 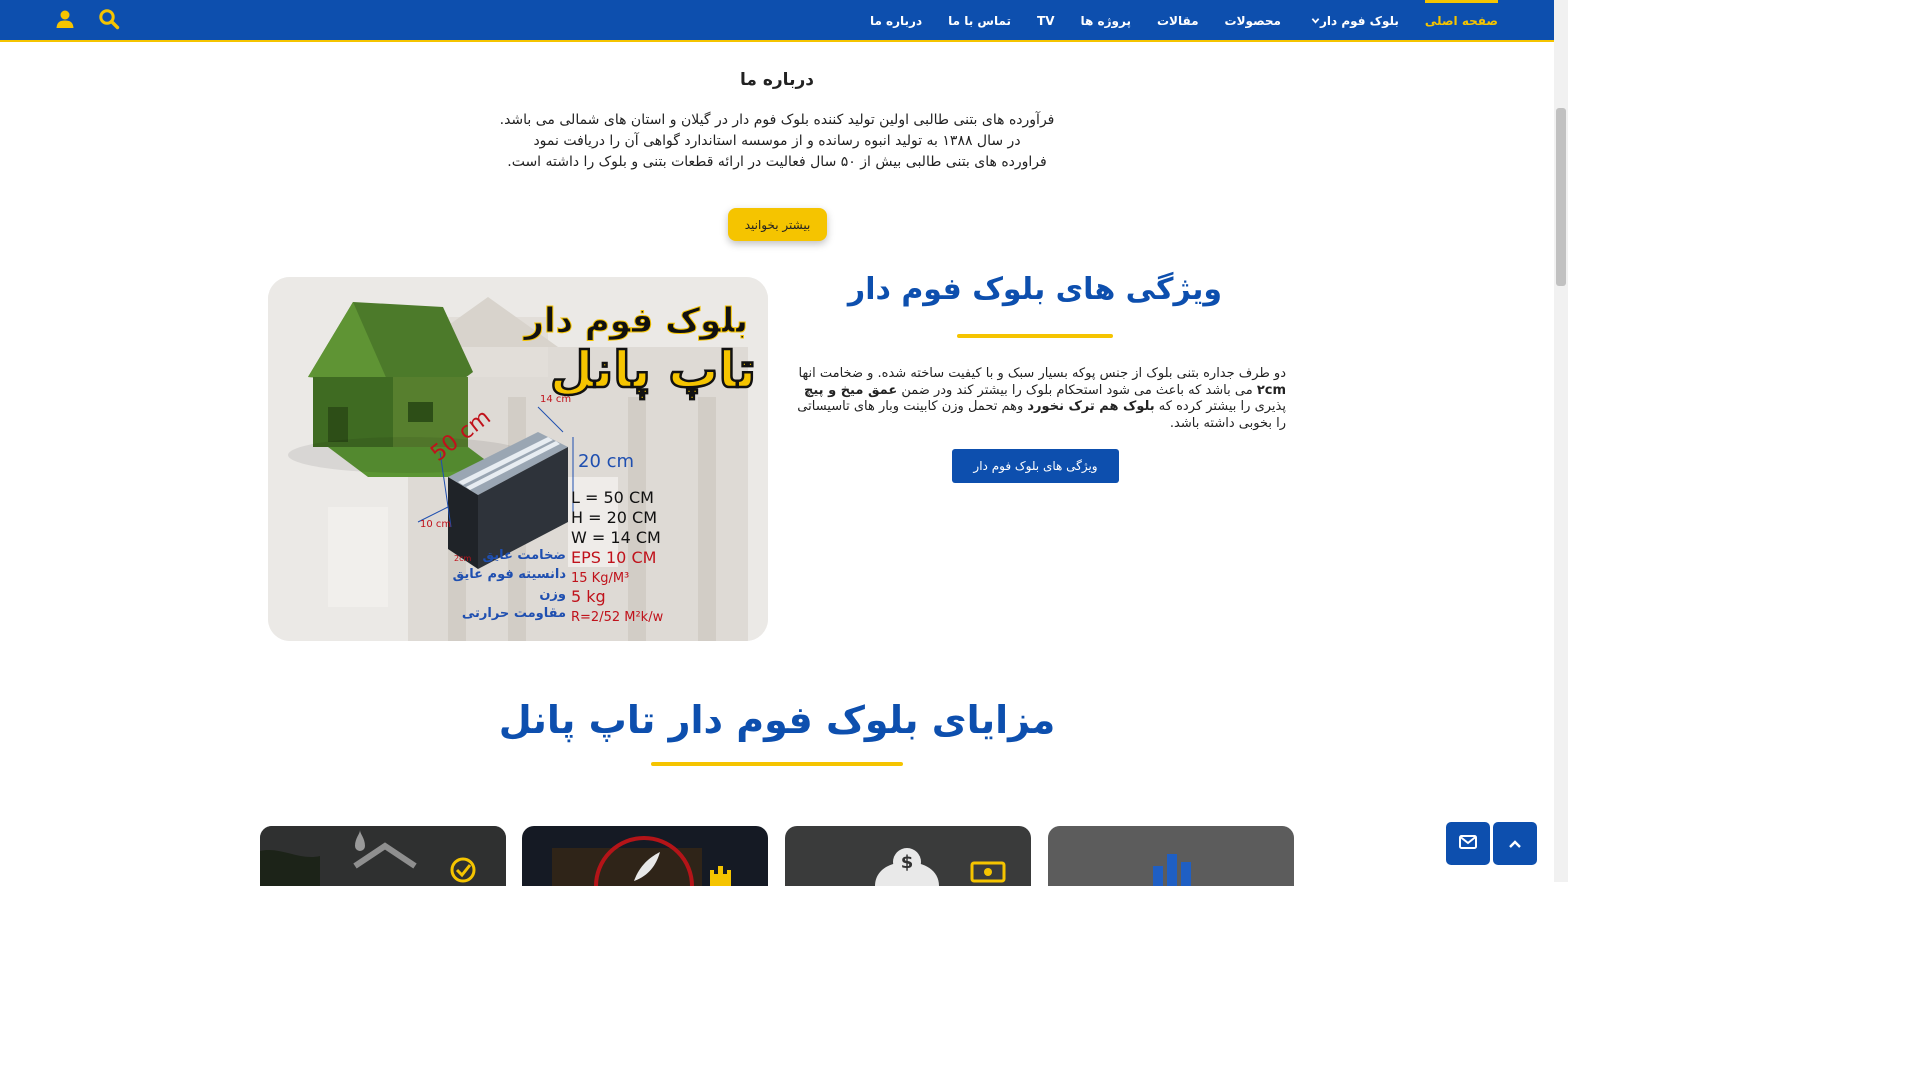 What do you see at coordinates (617, 617) in the screenshot?
I see `spec-value-resistance: R=2/52 M²k/w` at bounding box center [617, 617].